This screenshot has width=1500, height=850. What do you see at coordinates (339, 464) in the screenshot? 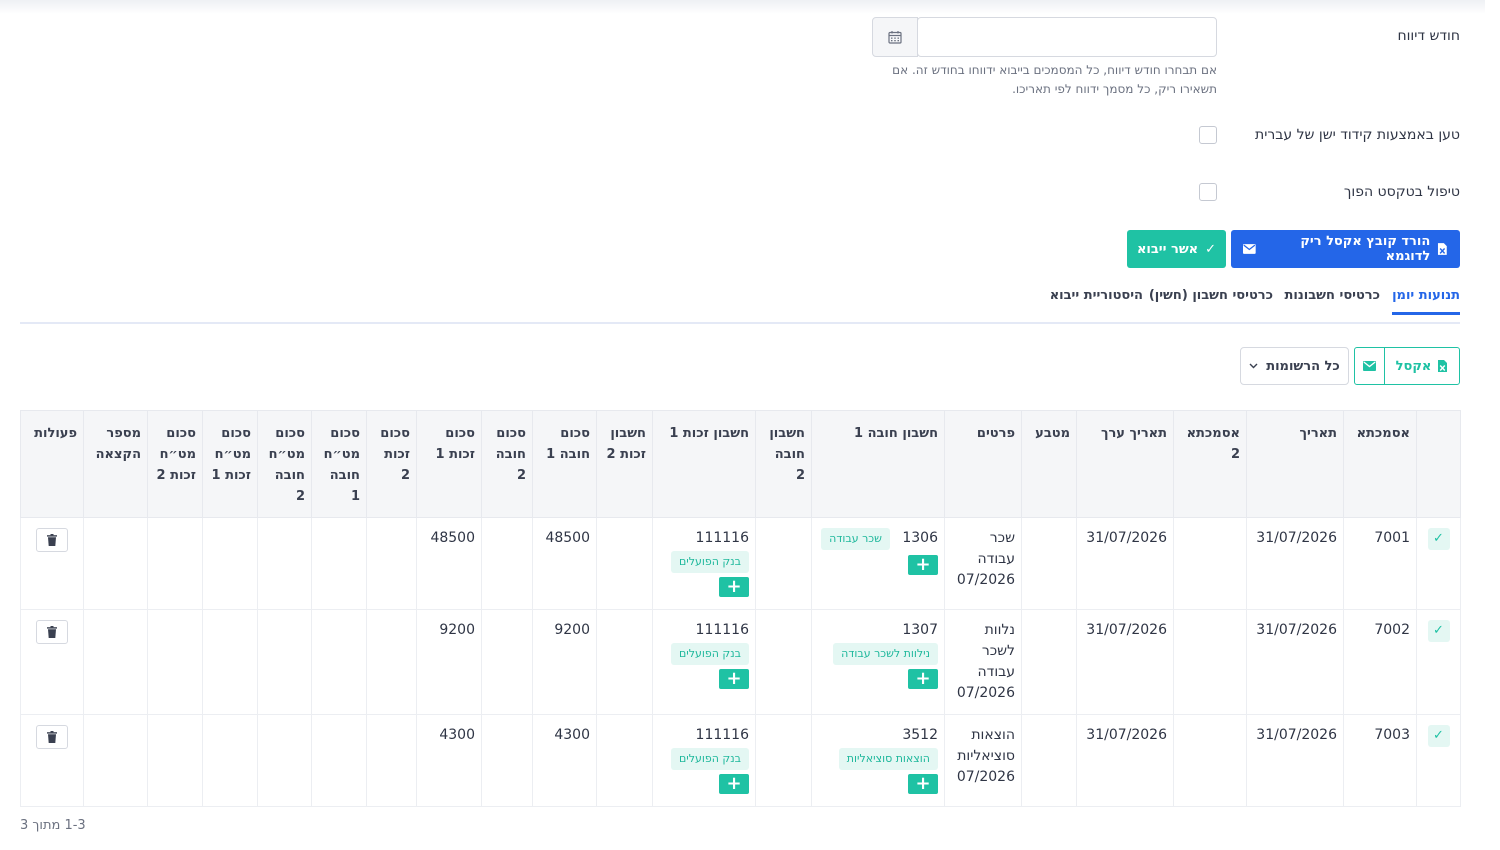
I see `column-header: סכום מט״ח חובה 1` at bounding box center [339, 464].